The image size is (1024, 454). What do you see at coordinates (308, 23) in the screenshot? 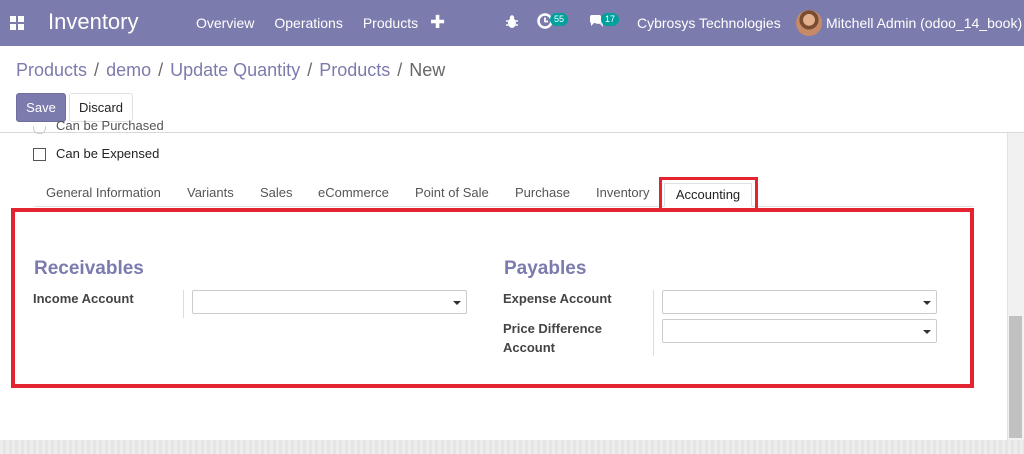
I see `menu-item-operations: Operations` at bounding box center [308, 23].